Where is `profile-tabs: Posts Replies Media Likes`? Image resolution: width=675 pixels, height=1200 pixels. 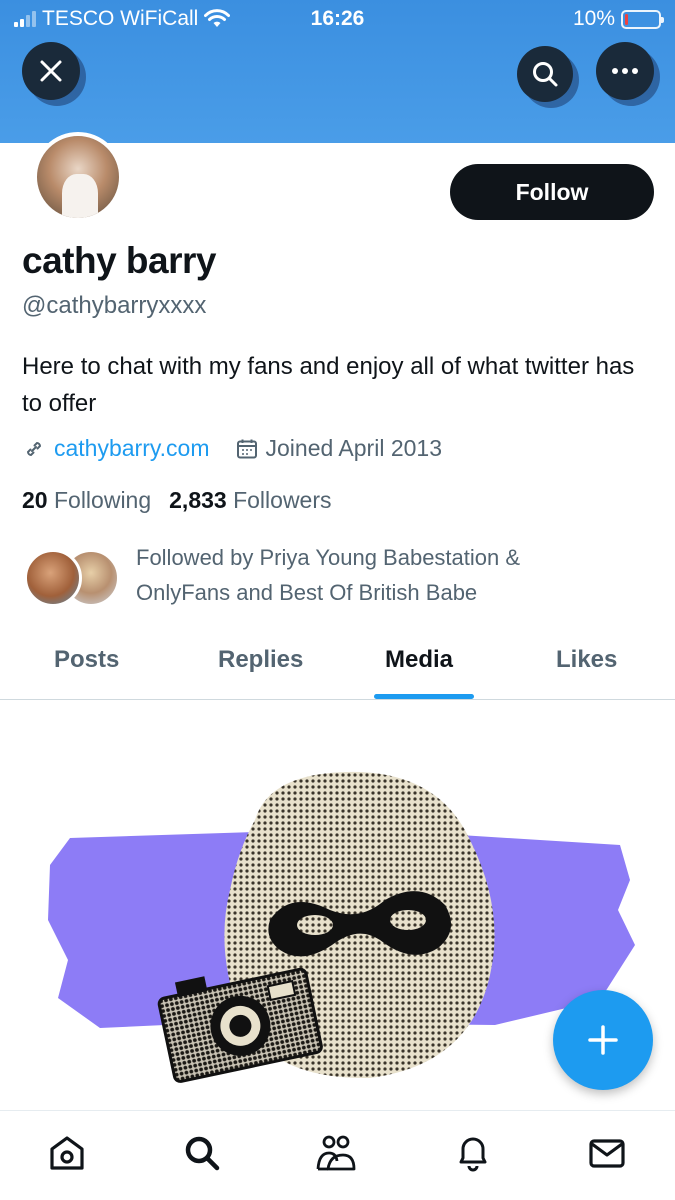
profile-tabs: Posts Replies Media Likes is located at coordinates (337, 666).